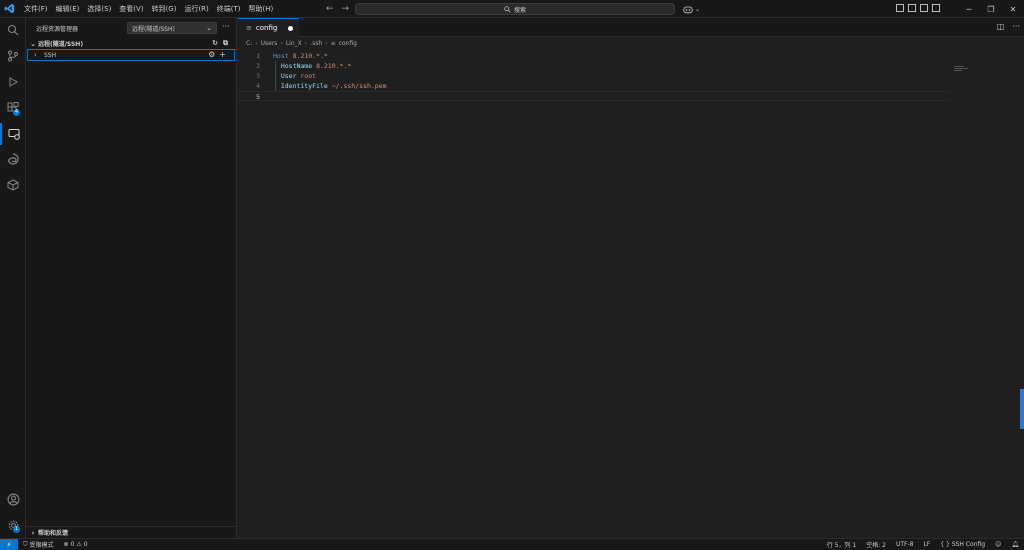 The image size is (1024, 550). What do you see at coordinates (13, 499) in the screenshot?
I see `account-icon` at bounding box center [13, 499].